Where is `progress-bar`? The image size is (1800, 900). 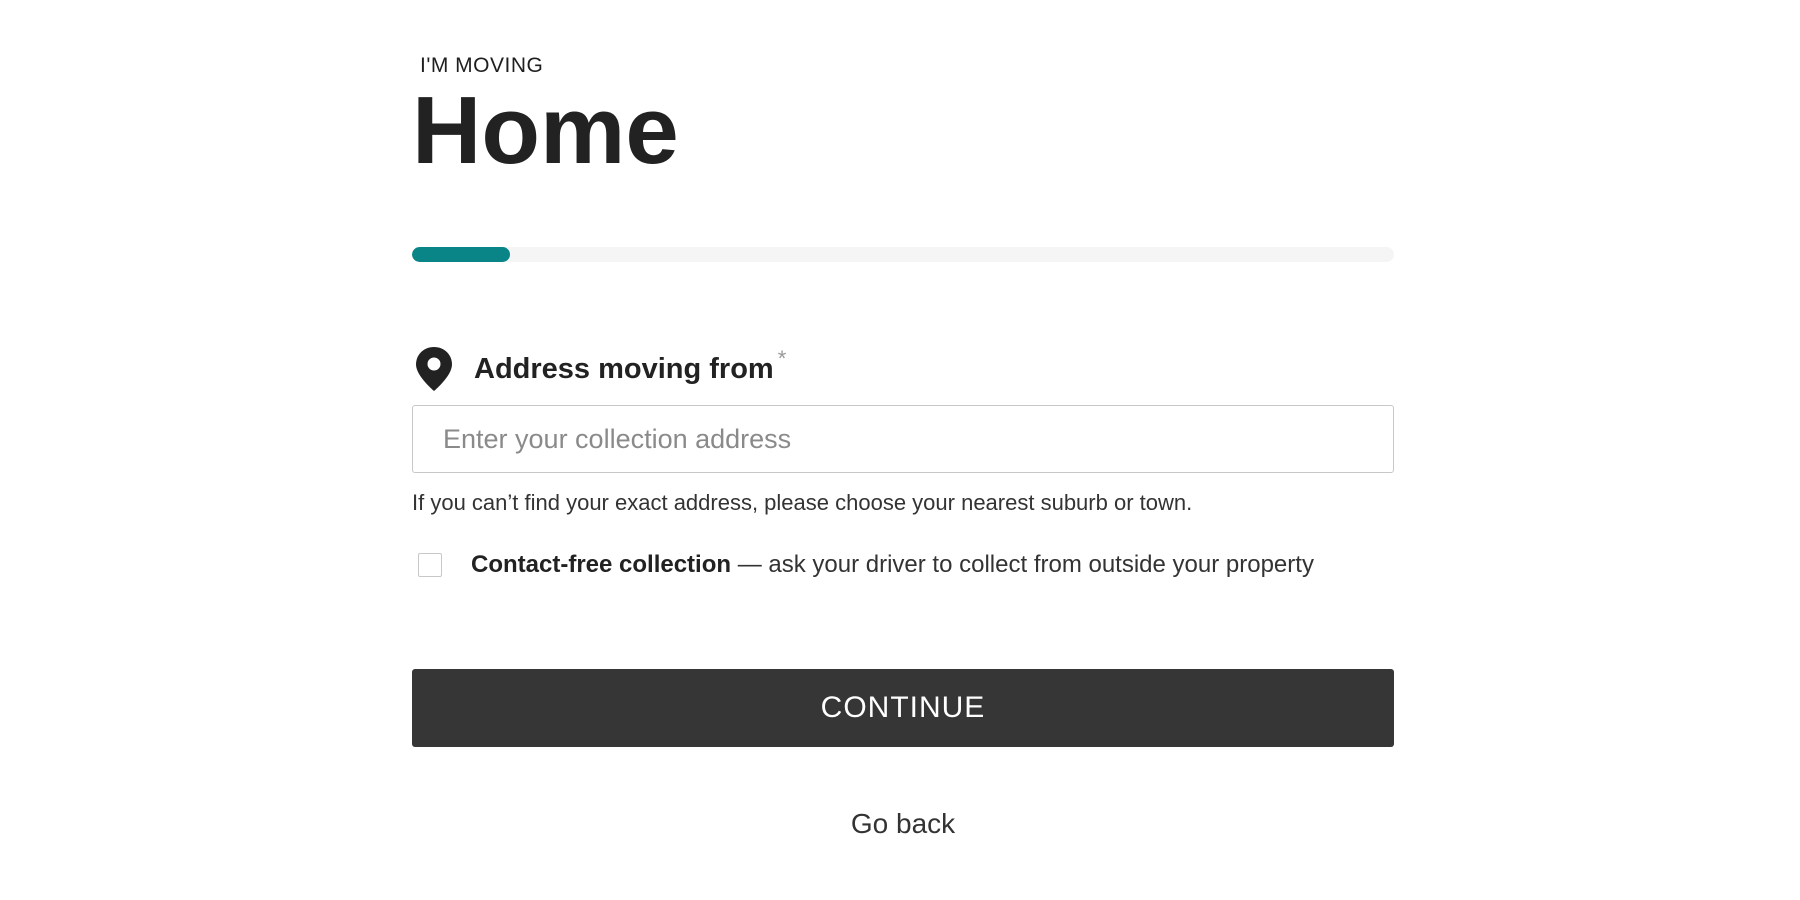
progress-bar is located at coordinates (903, 254).